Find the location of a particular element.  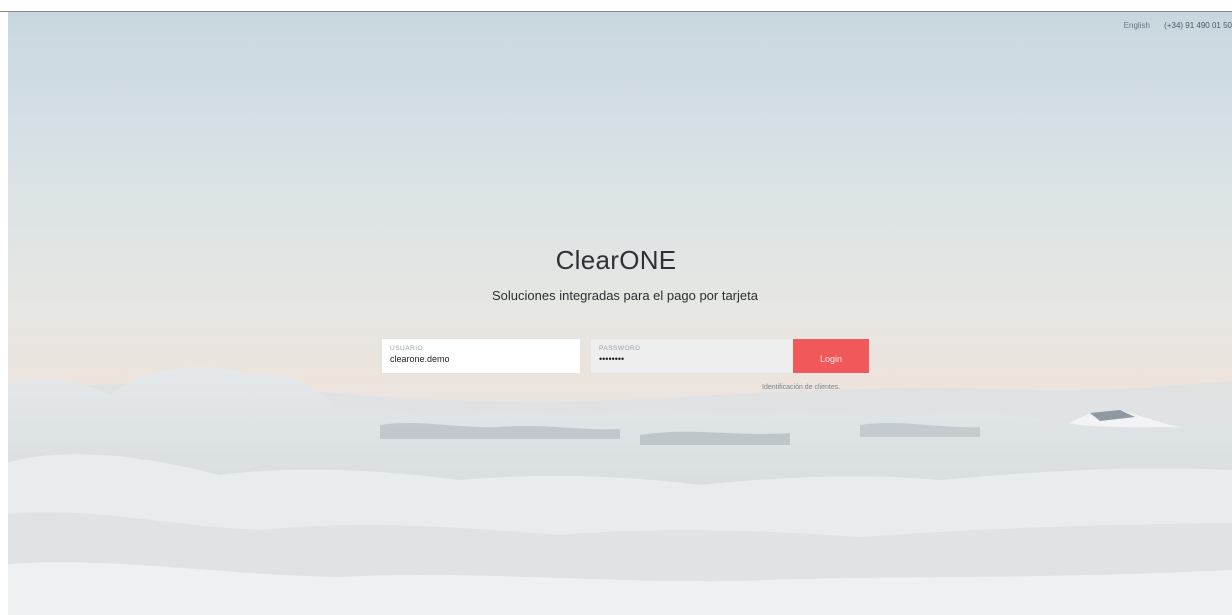

top-bar: English (+34) 91 490 01 50 is located at coordinates (1178, 25).